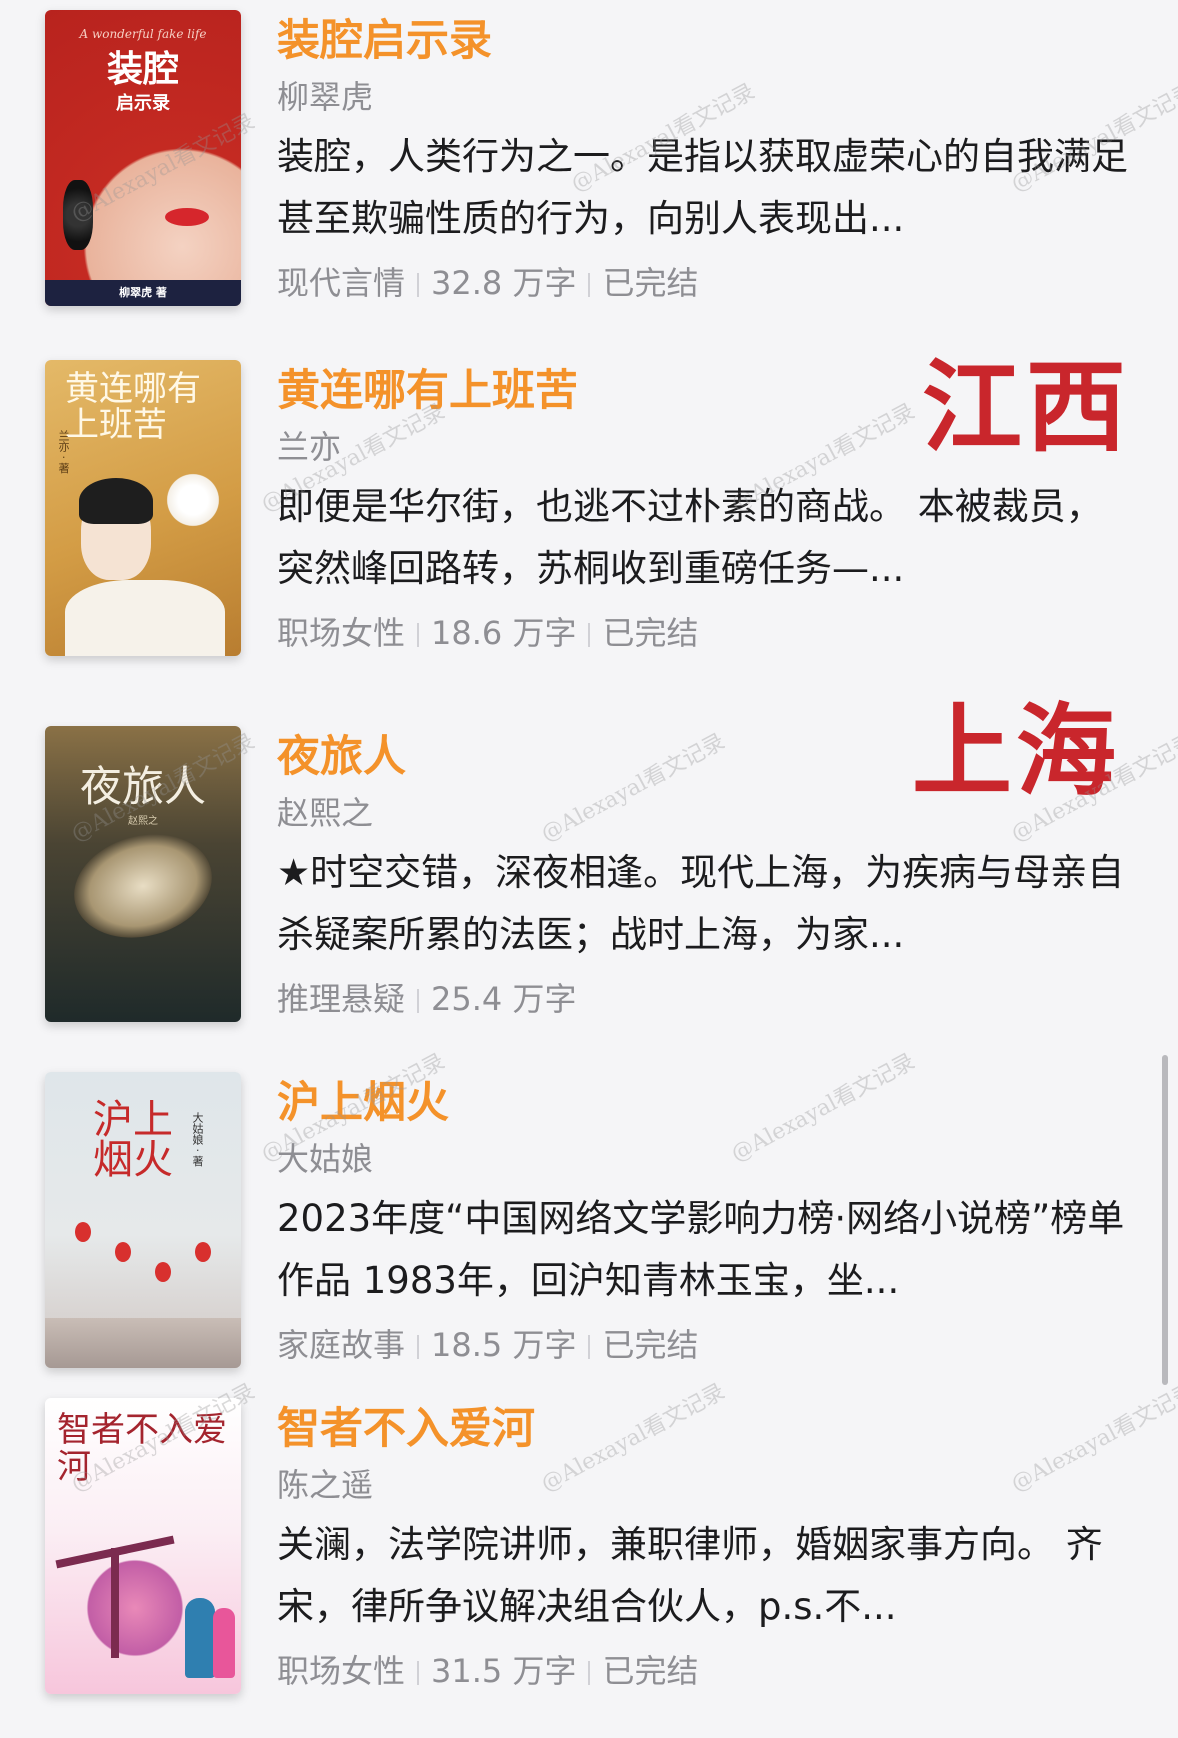 The image size is (1178, 1738). What do you see at coordinates (707, 283) in the screenshot?
I see `book-meta: 现代言情 32.8 万字 已完结` at bounding box center [707, 283].